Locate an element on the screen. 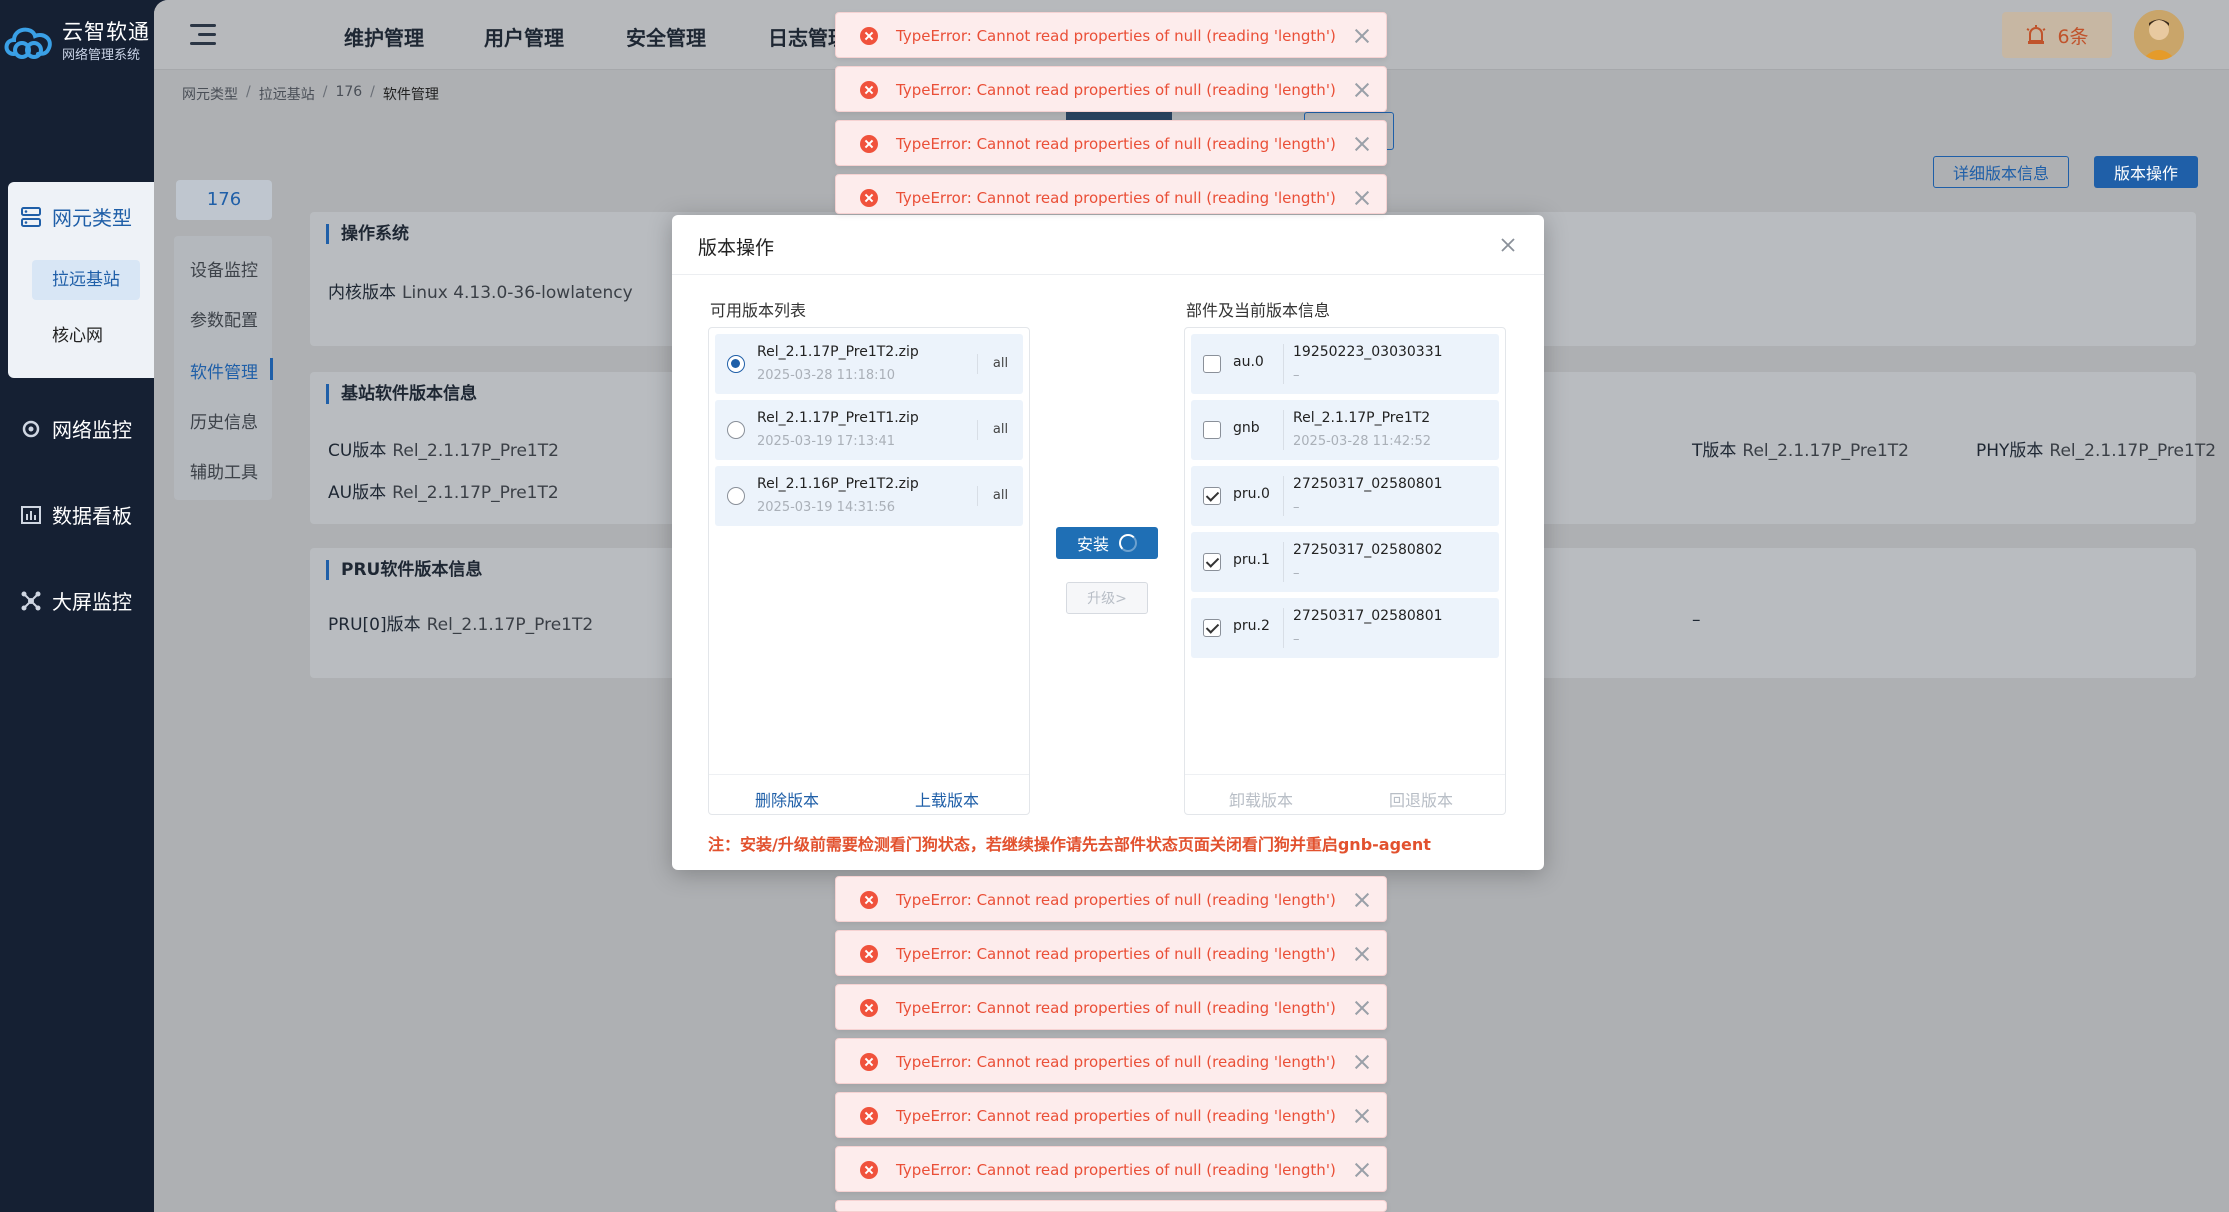  user-avatar is located at coordinates (2159, 35).